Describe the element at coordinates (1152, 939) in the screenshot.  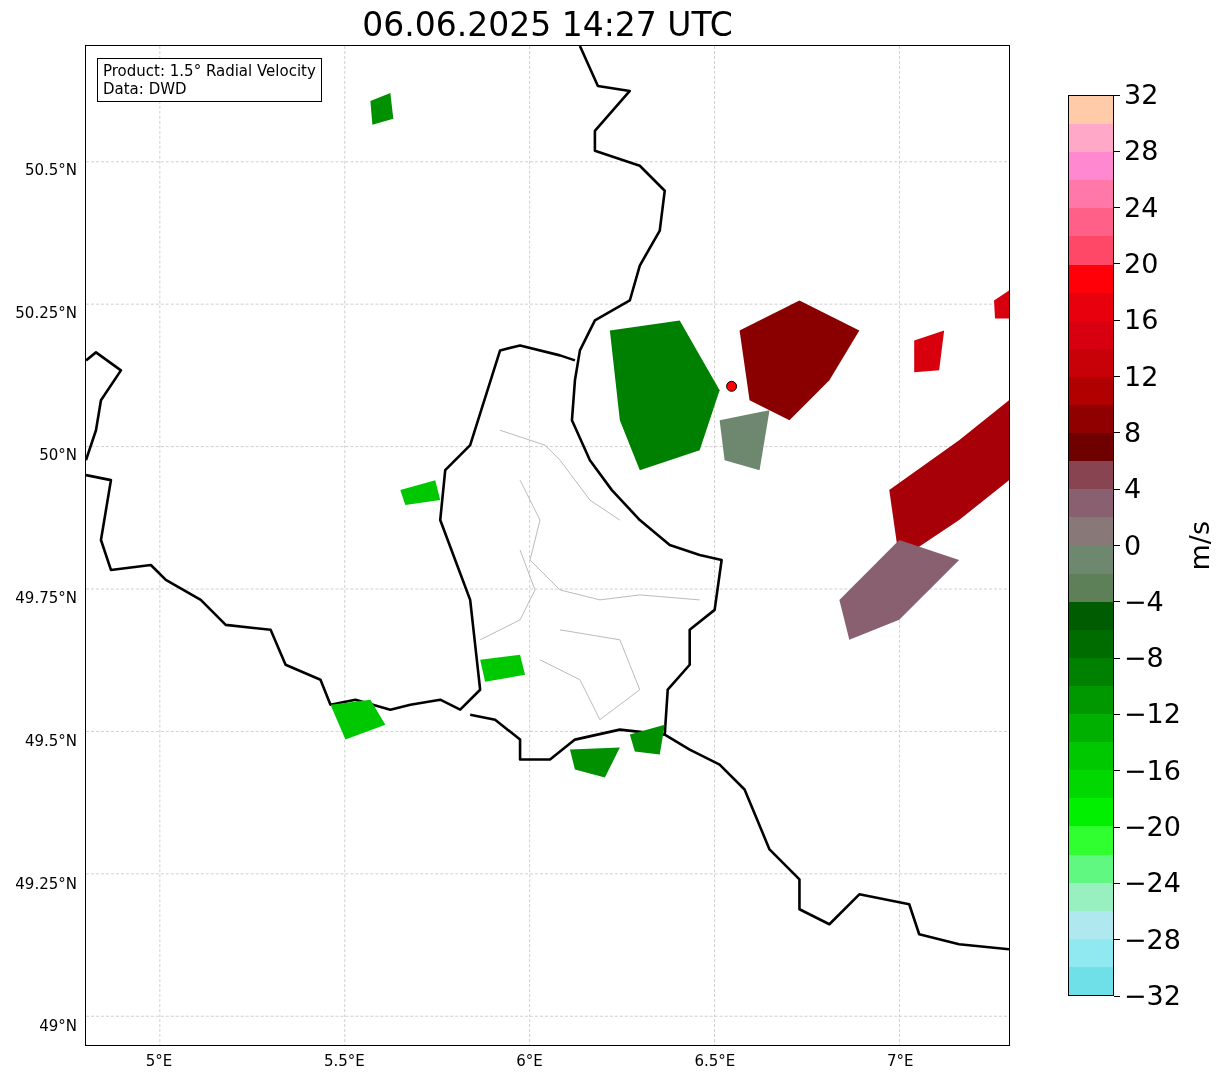
I see `colorbar-tick-label: −28` at that location.